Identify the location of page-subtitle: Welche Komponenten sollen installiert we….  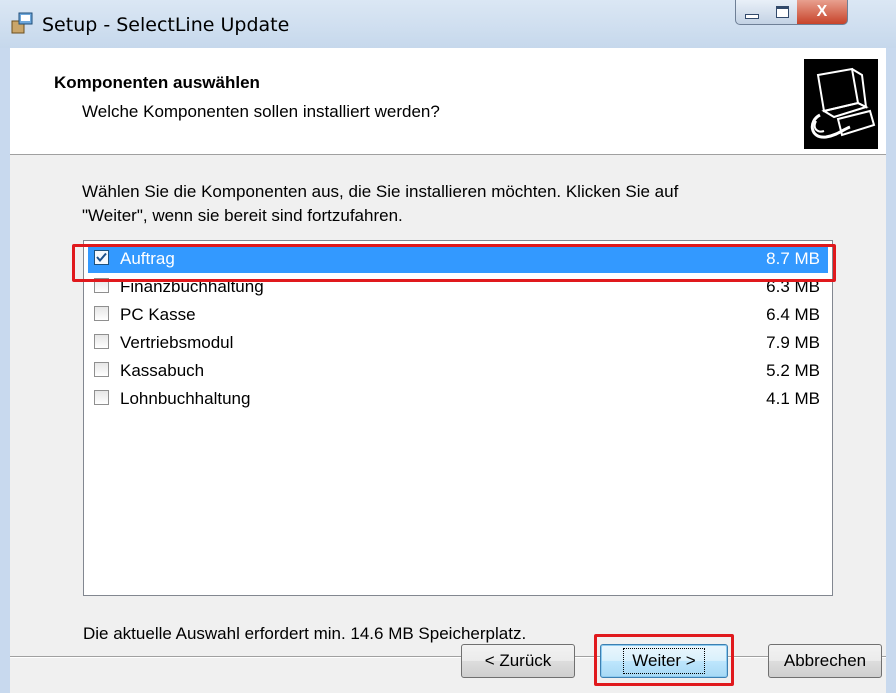
(261, 111).